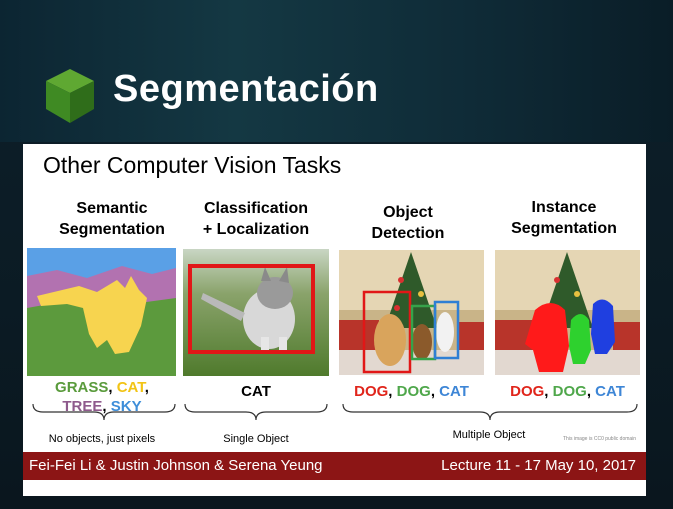 This screenshot has height=509, width=673. What do you see at coordinates (538, 465) in the screenshot?
I see `footer-lecture: Lecture 11 - 17 May 10, 2017` at bounding box center [538, 465].